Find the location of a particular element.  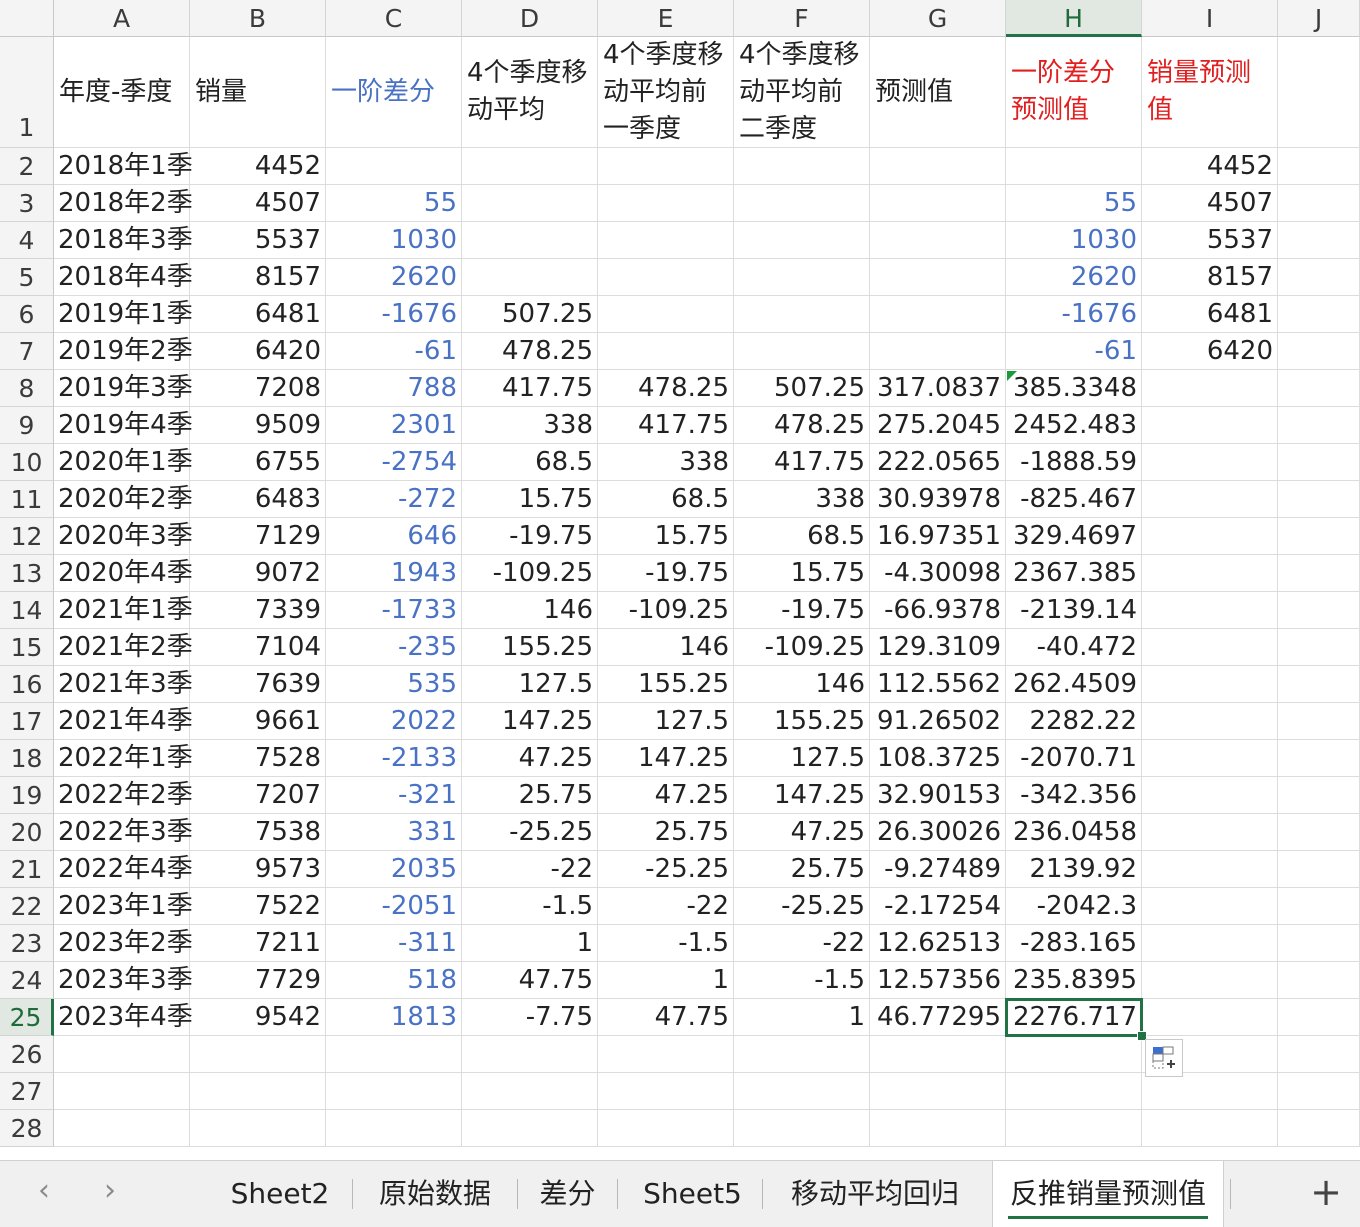

header-cell-d: 4个季度移动平均 is located at coordinates (530, 92).